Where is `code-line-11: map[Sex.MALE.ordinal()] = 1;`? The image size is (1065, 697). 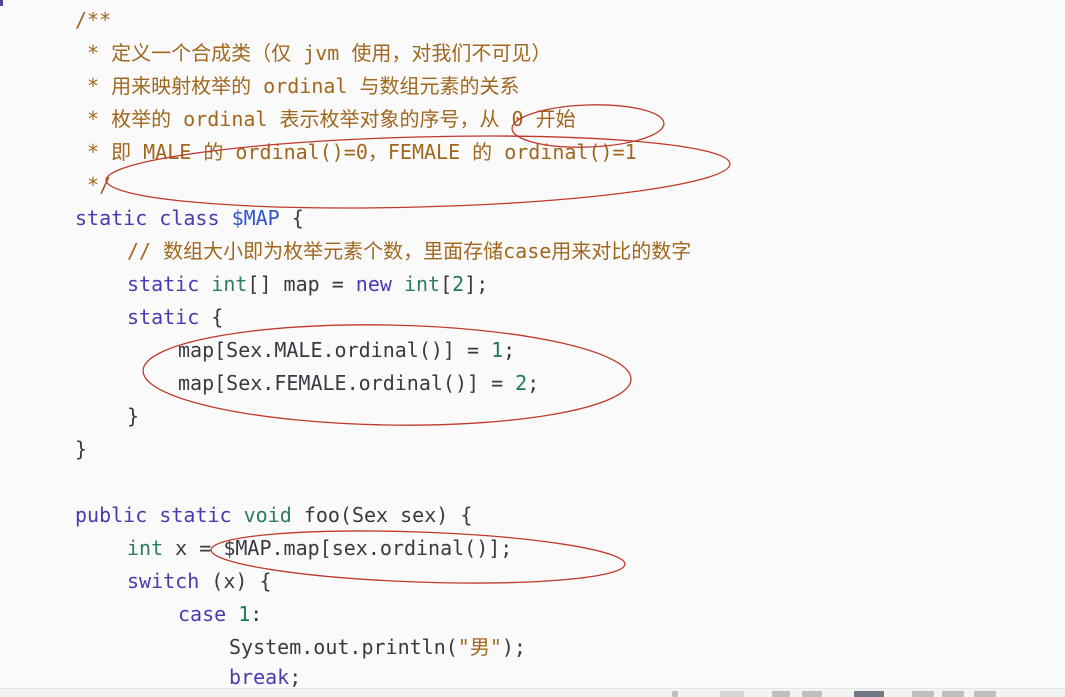
code-line-11: map[Sex.MALE.ordinal()] = 1; is located at coordinates (346, 350).